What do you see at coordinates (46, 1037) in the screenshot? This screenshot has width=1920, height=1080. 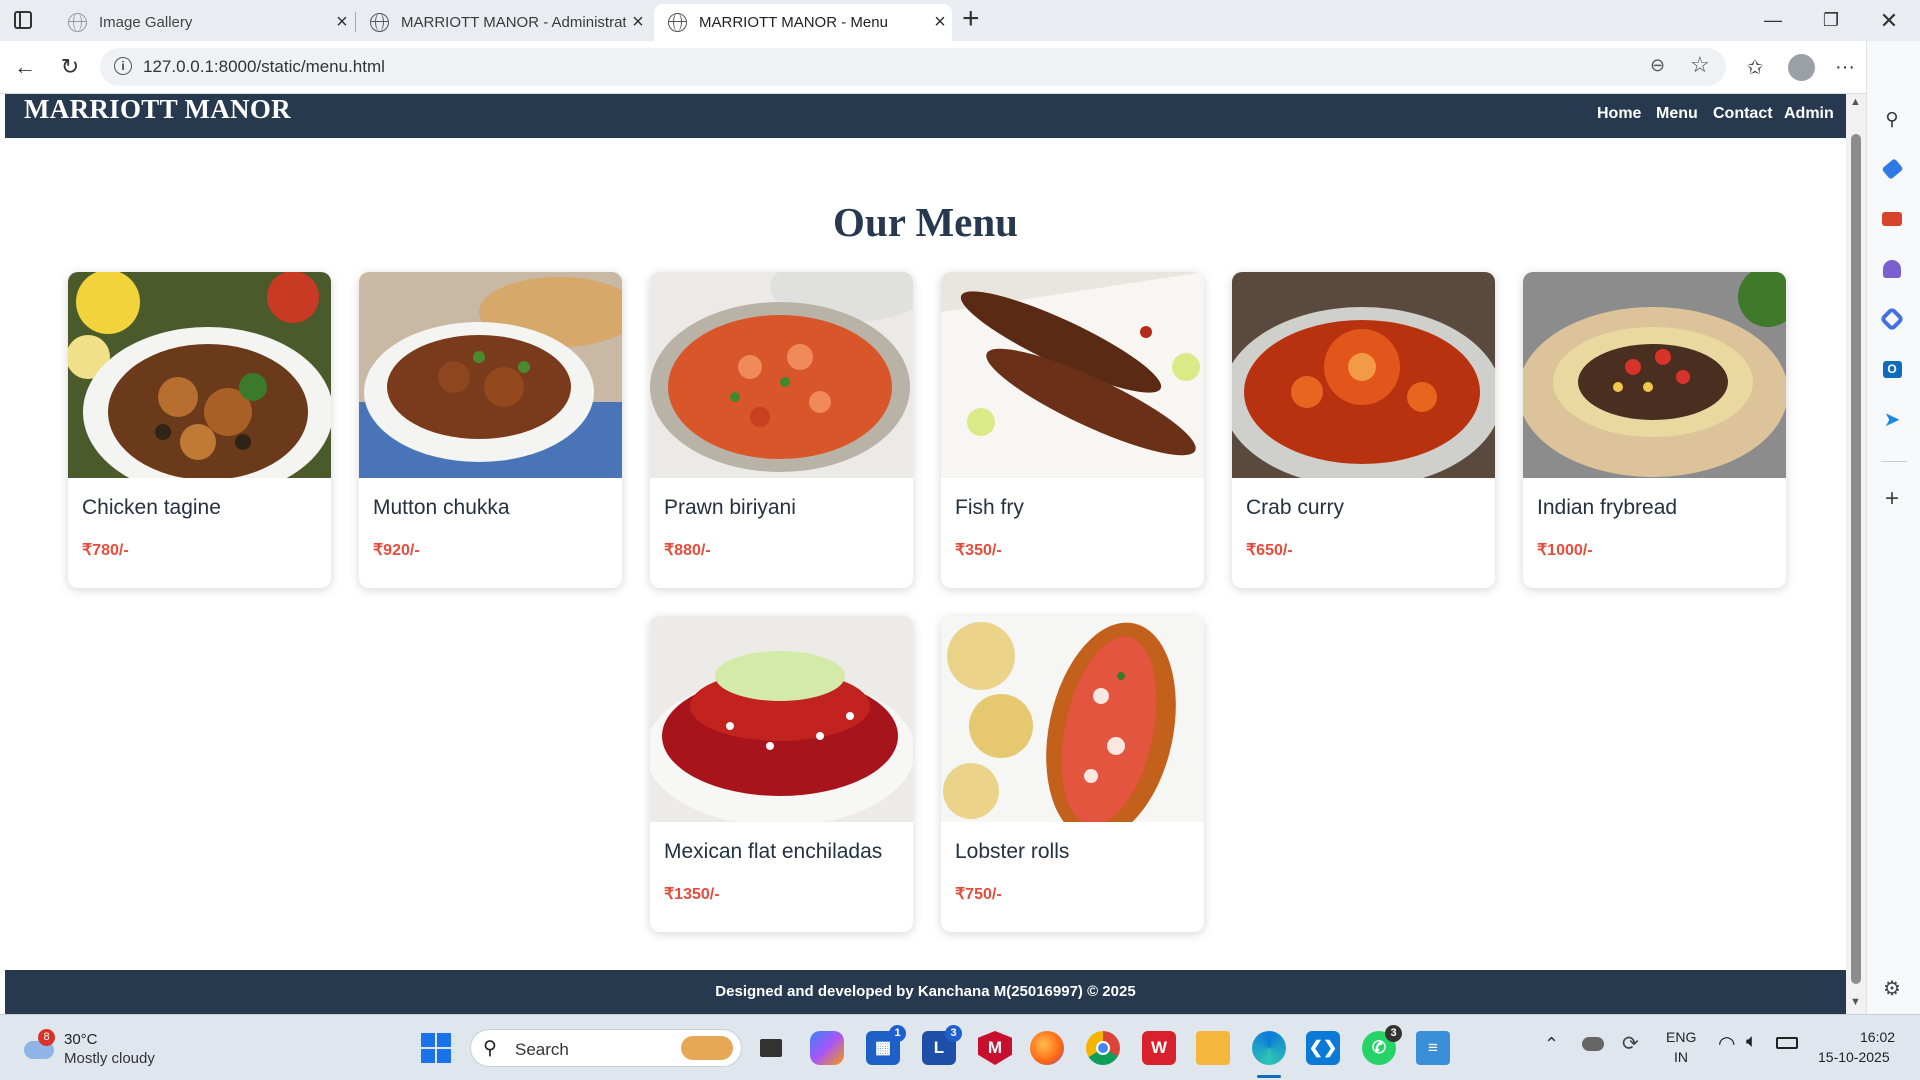 I see `weather-alert-badge: 8` at bounding box center [46, 1037].